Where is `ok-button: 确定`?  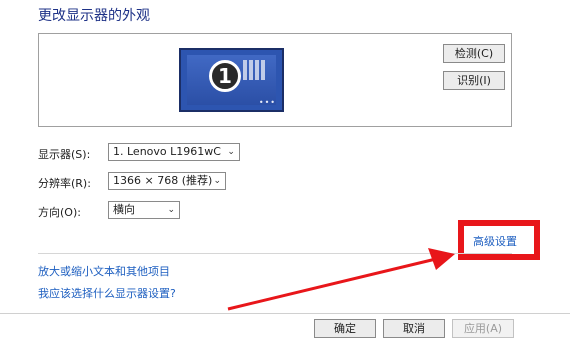
ok-button: 确定 is located at coordinates (345, 328).